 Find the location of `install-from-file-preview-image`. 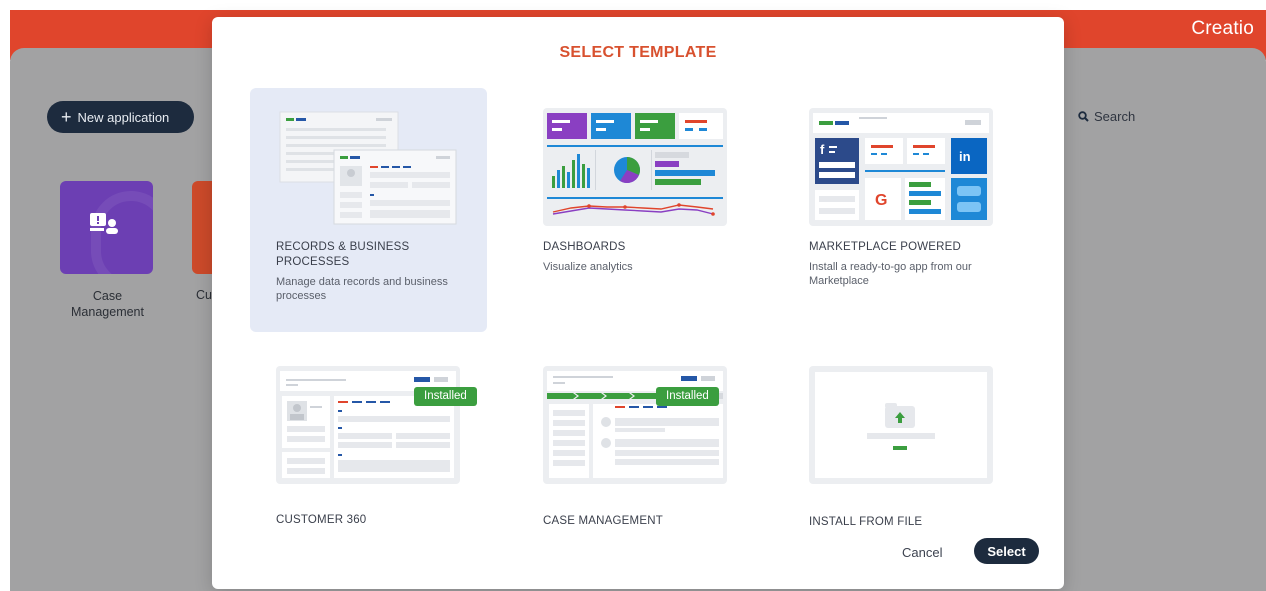

install-from-file-preview-image is located at coordinates (901, 425).